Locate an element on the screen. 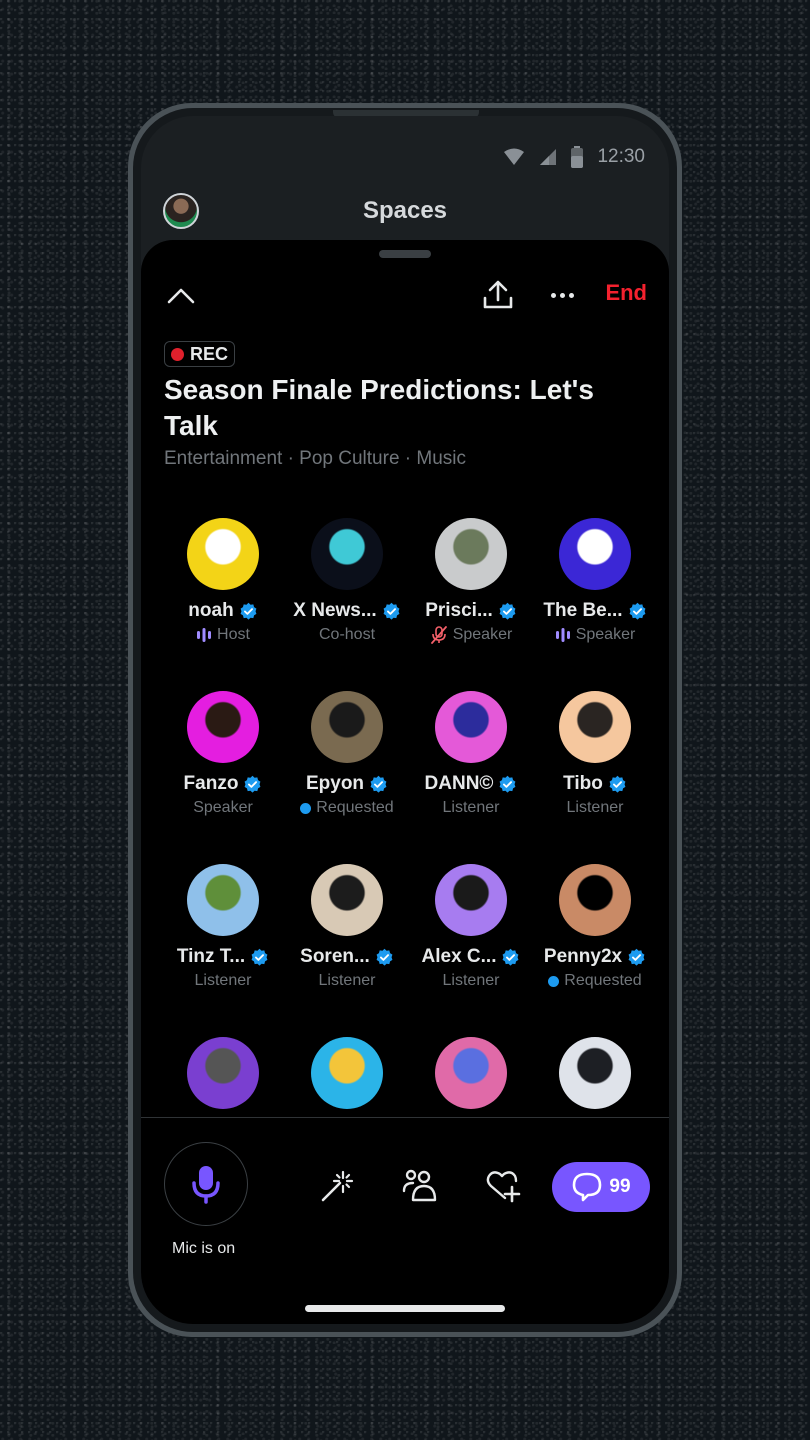 This screenshot has height=1440, width=810. participant-name-row: noah is located at coordinates (222, 611).